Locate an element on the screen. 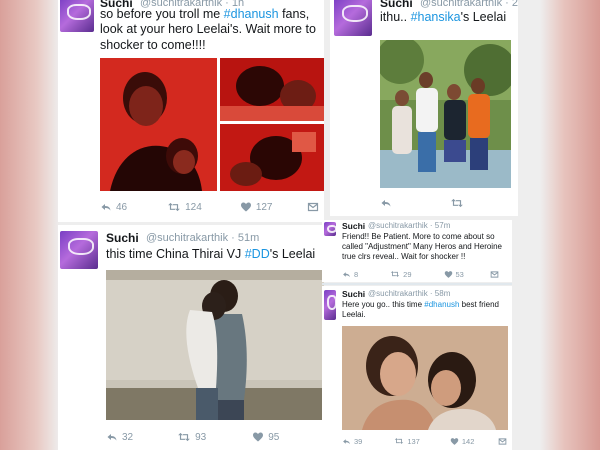 The image size is (600, 450). author-handle: @suchitrakarthik · 51m is located at coordinates (202, 238).